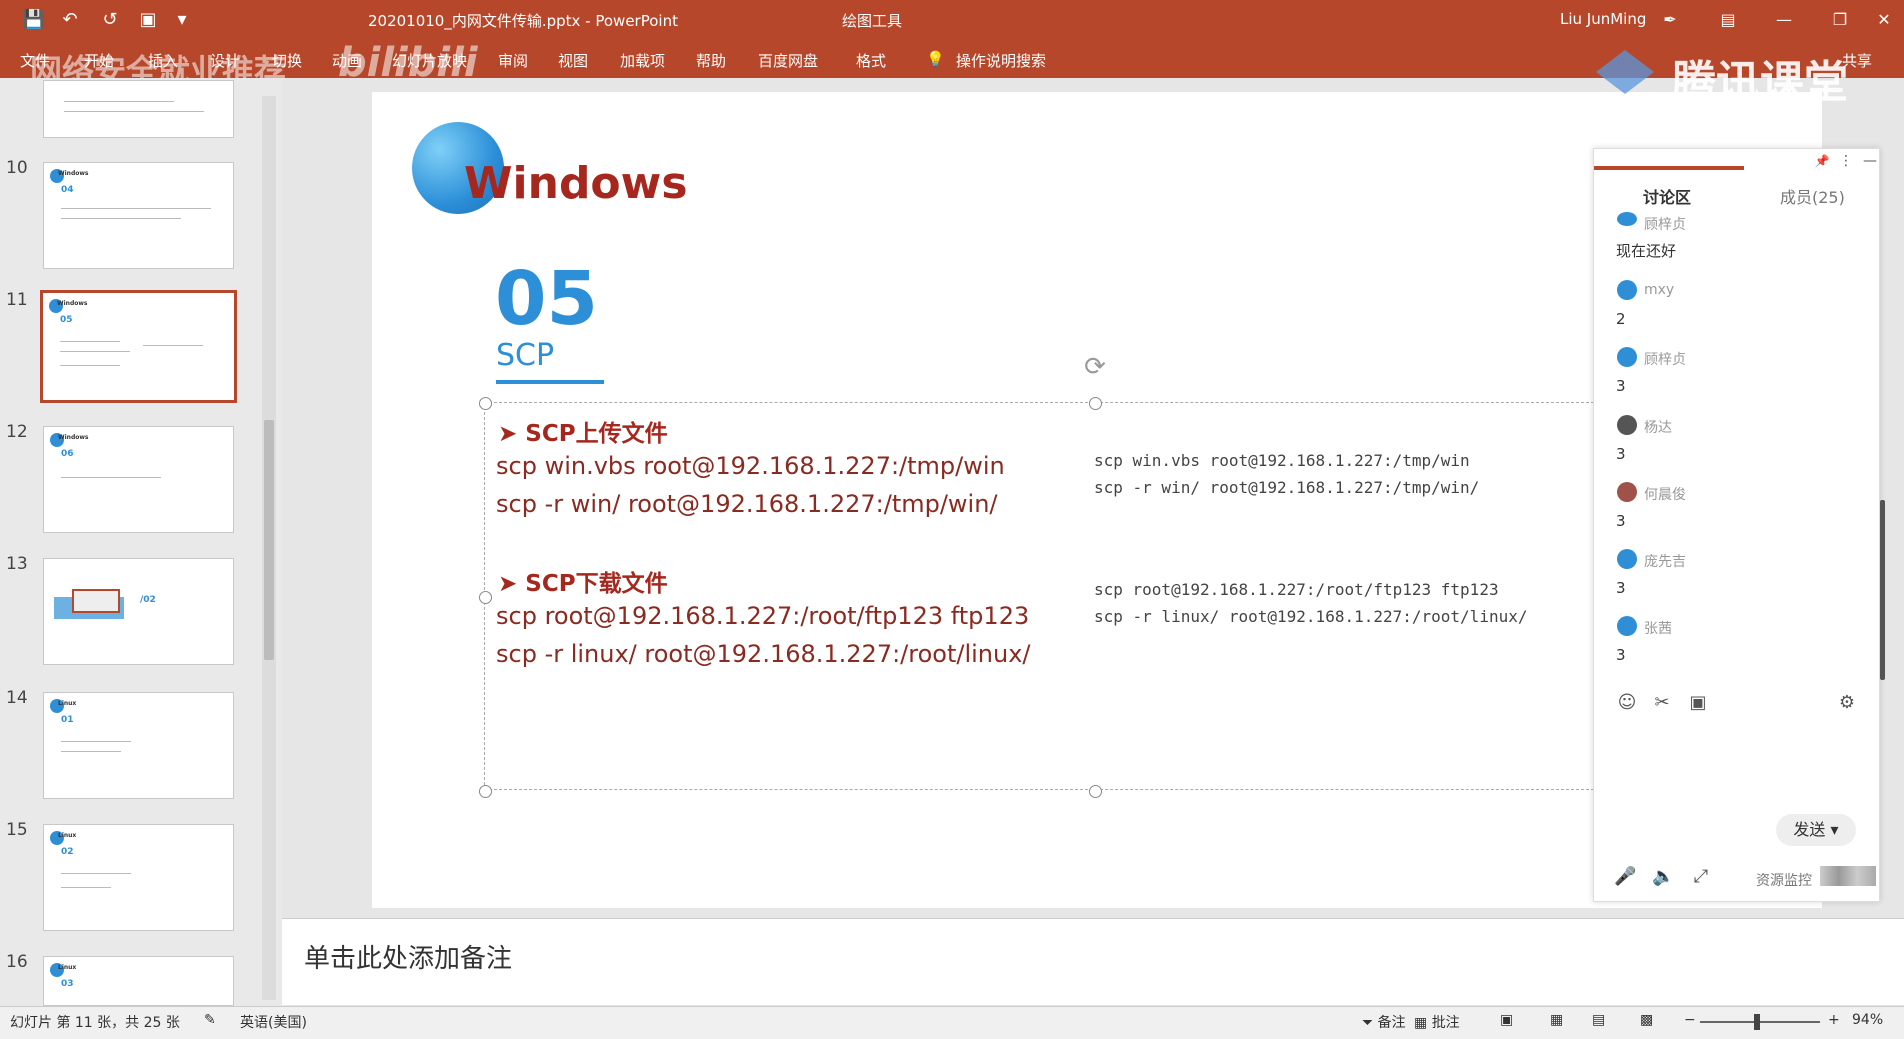 This screenshot has width=1904, height=1039. Describe the element at coordinates (1663, 877) in the screenshot. I see `speaker-icon: 🔈` at that location.